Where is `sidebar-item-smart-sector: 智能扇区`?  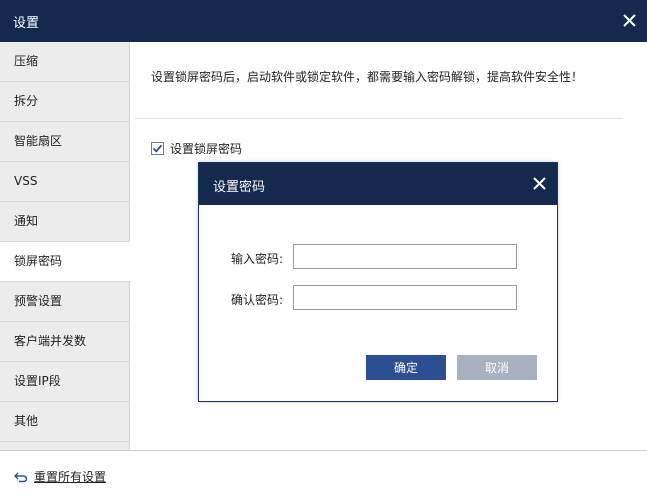 sidebar-item-smart-sector: 智能扇区 is located at coordinates (64, 142).